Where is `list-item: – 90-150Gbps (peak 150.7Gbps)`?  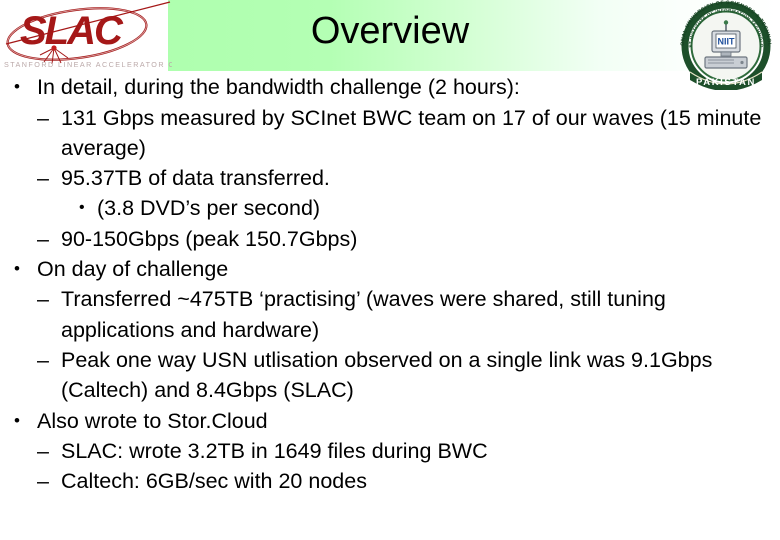
list-item: – 90-150Gbps (peak 150.7Gbps) is located at coordinates (390, 239).